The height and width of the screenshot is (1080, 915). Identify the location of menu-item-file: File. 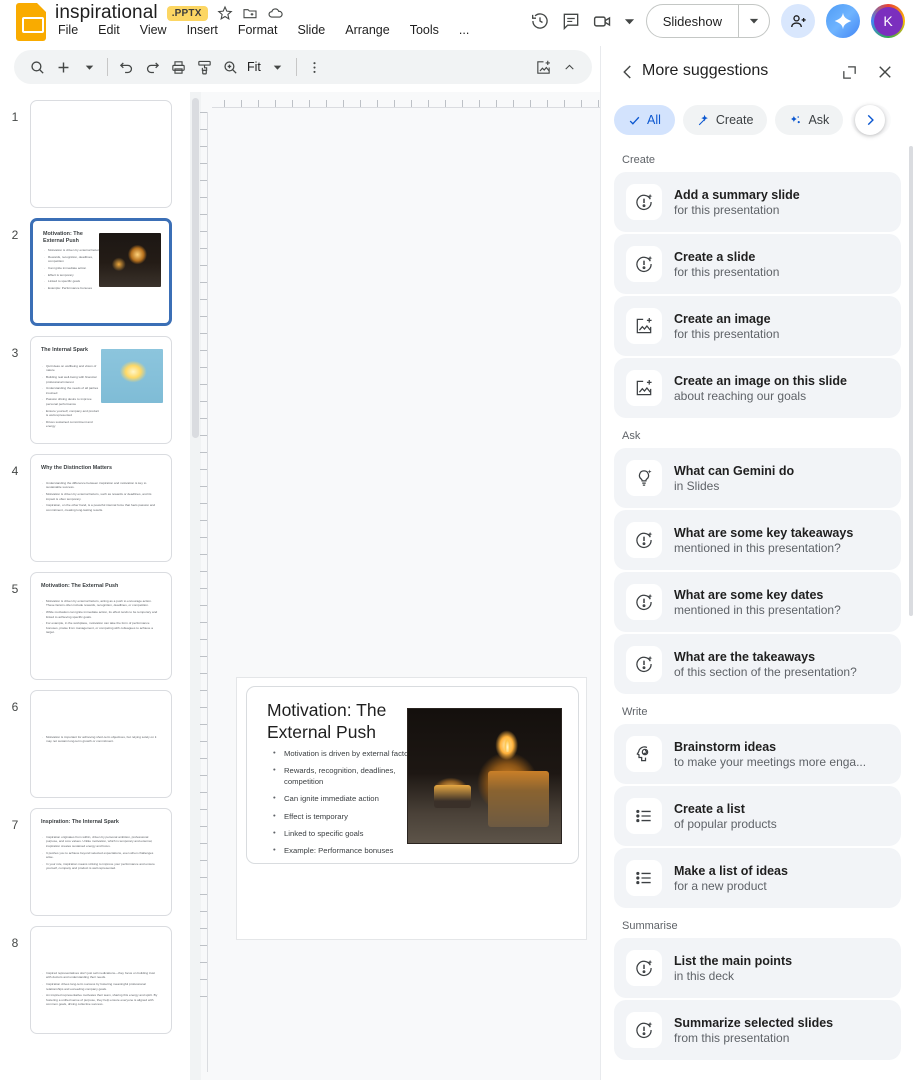
(68, 30).